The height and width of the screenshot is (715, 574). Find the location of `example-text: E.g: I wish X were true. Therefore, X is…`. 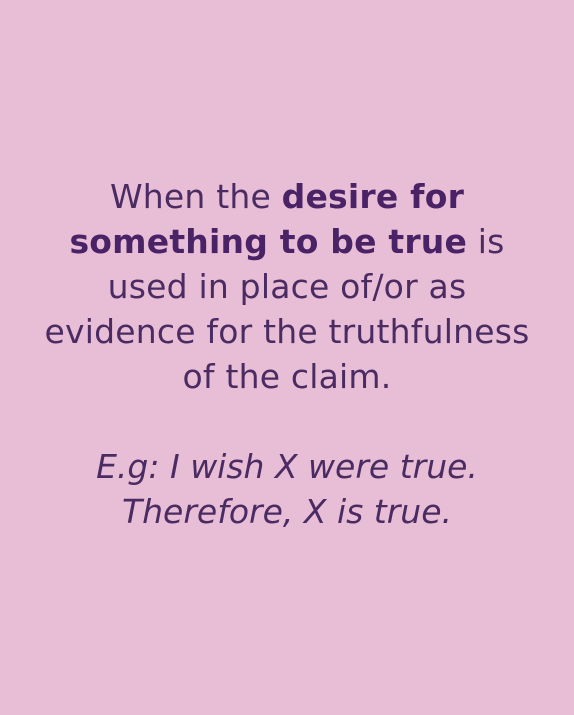

example-text: E.g: I wish X were true. Therefore, X is… is located at coordinates (287, 489).